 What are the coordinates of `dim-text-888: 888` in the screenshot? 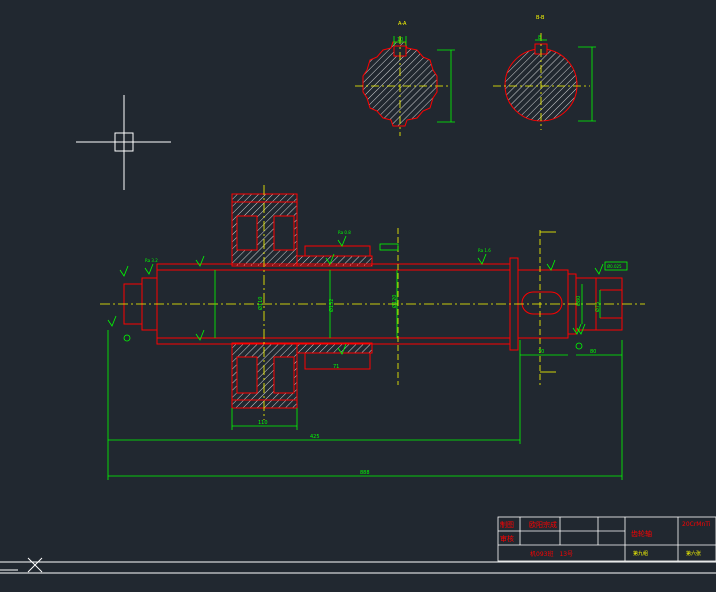 It's located at (365, 473).